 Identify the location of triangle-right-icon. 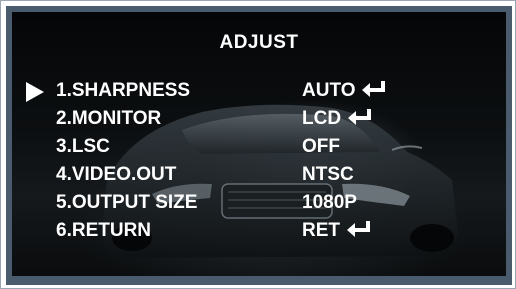
(35, 92).